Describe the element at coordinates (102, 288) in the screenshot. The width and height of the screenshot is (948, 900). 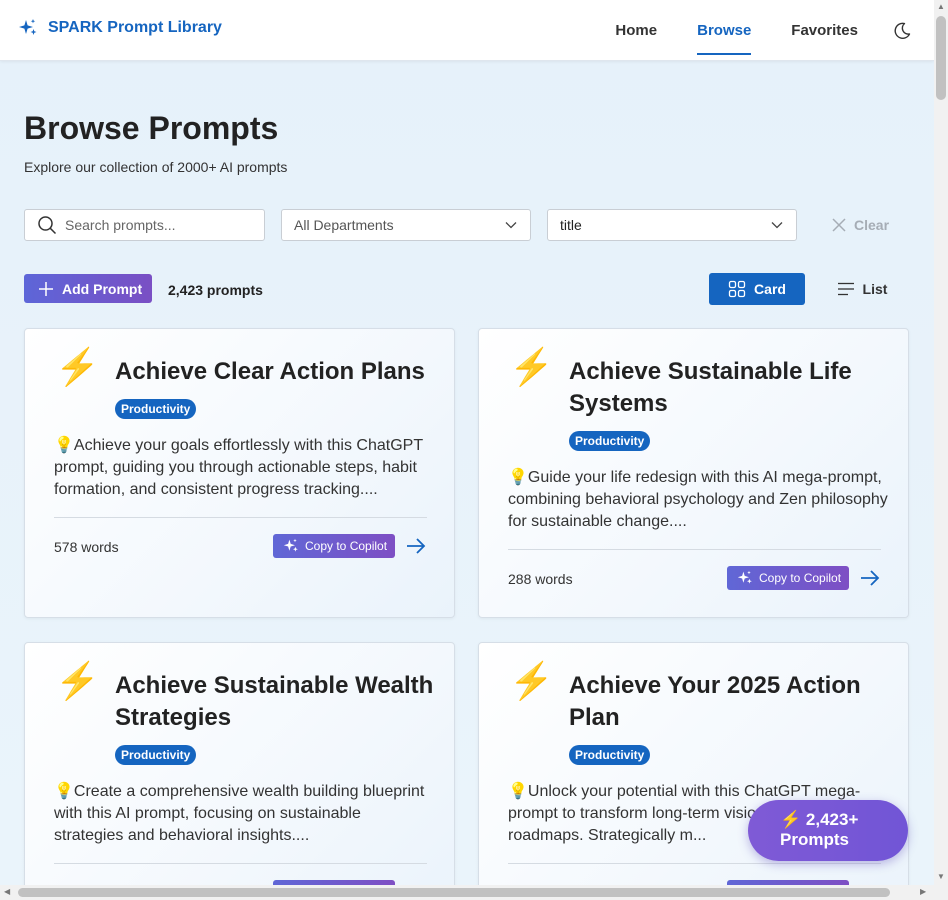
I see `add-prompt-label: Add Prompt` at that location.